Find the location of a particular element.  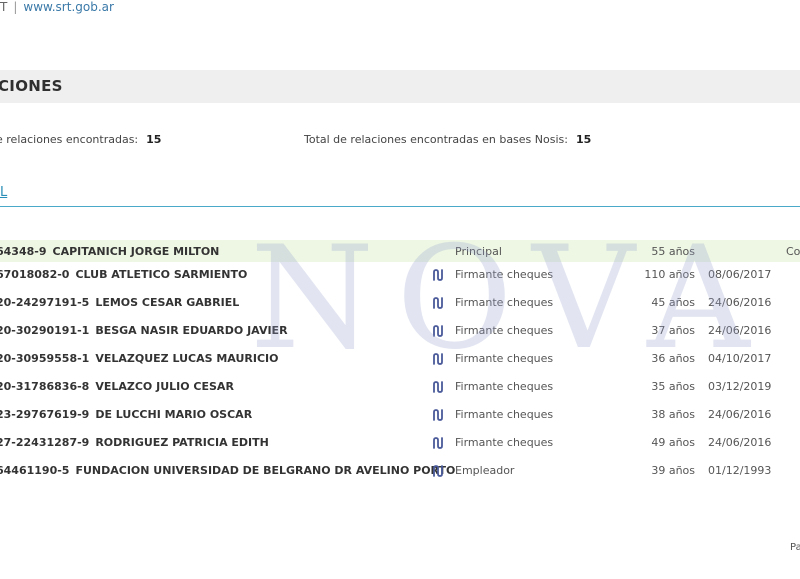

row-age: 39 años is located at coordinates (673, 470).